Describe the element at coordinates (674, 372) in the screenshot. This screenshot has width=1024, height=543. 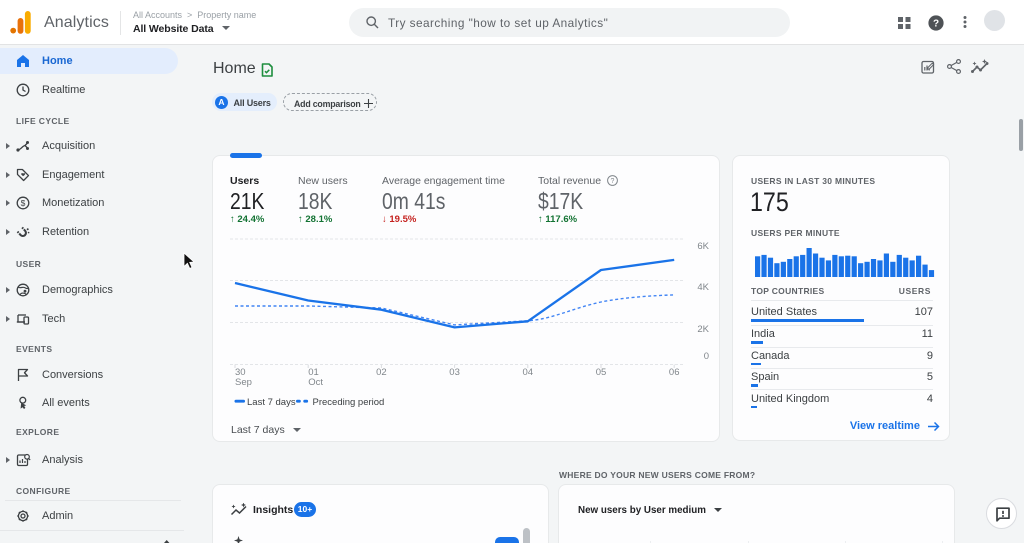
I see `svg-text: 06` at that location.